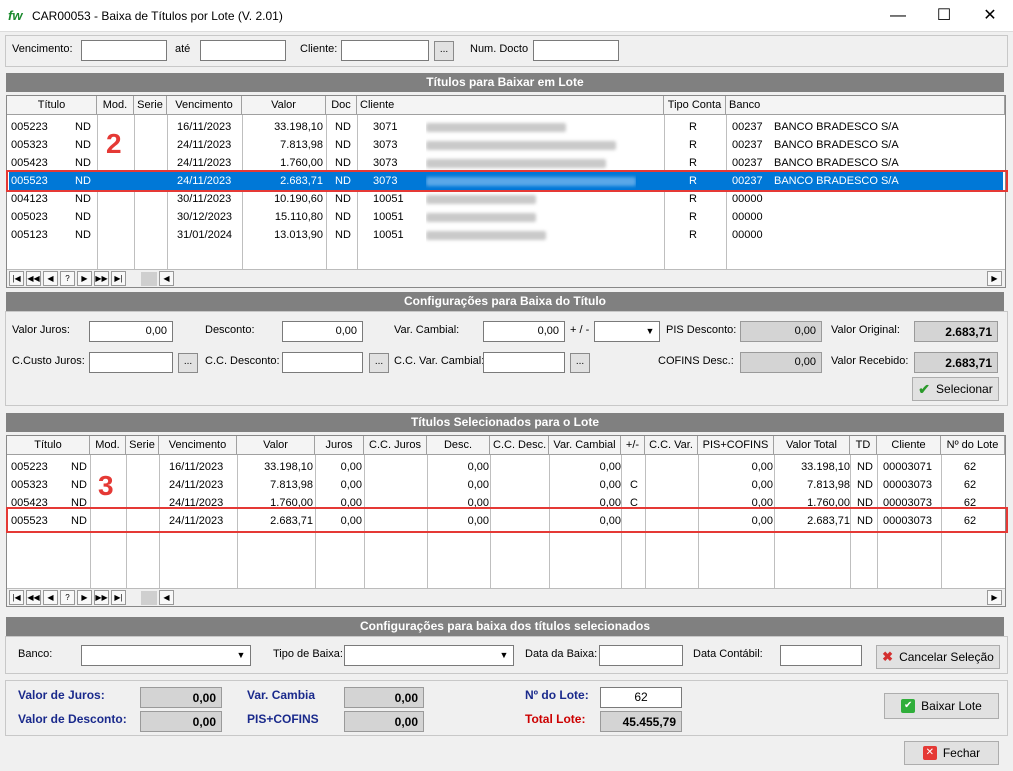  What do you see at coordinates (863, 445) in the screenshot?
I see `column-header: TD` at bounding box center [863, 445].